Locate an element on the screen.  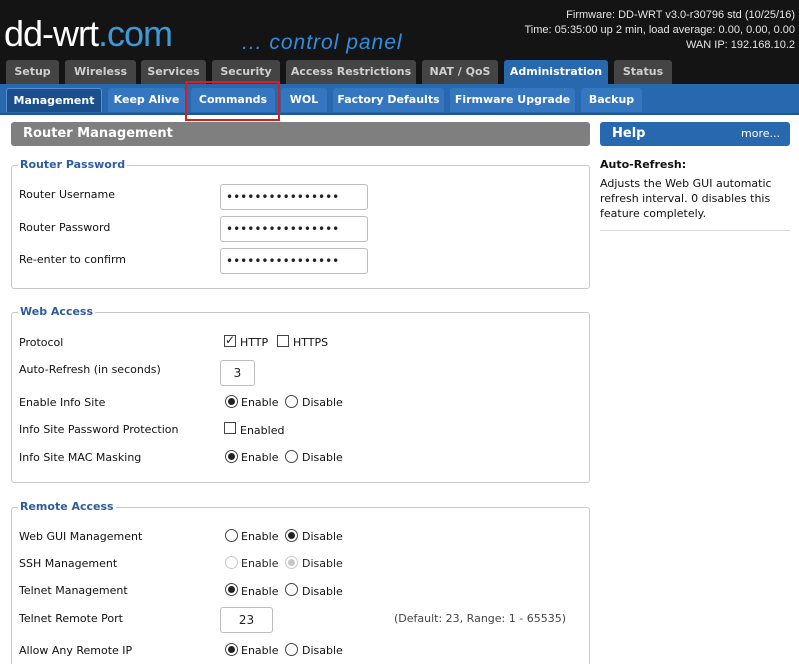
any-ip-disable-radio is located at coordinates (291, 649).